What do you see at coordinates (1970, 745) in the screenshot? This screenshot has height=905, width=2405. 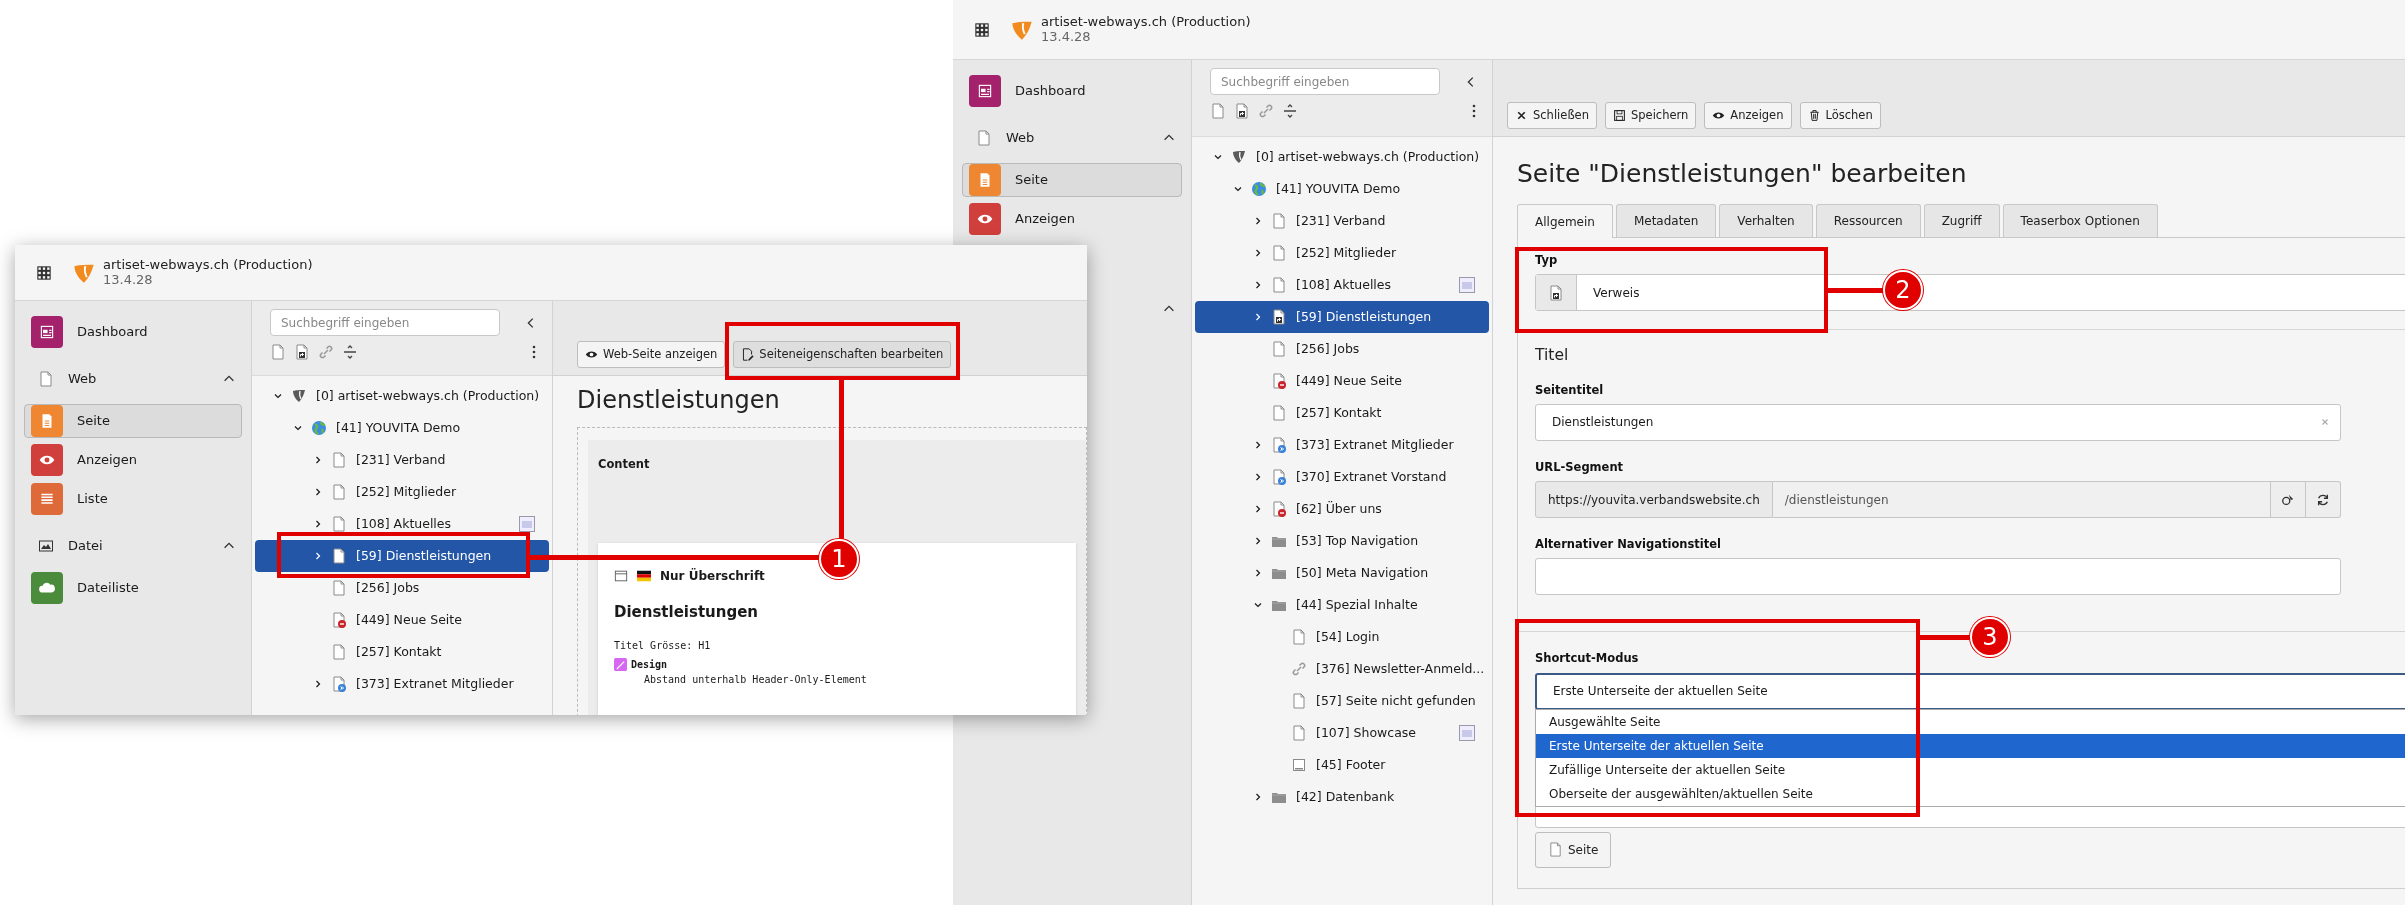 I see `dropdown-option: Erste Unterseite der aktuellen Seite` at bounding box center [1970, 745].